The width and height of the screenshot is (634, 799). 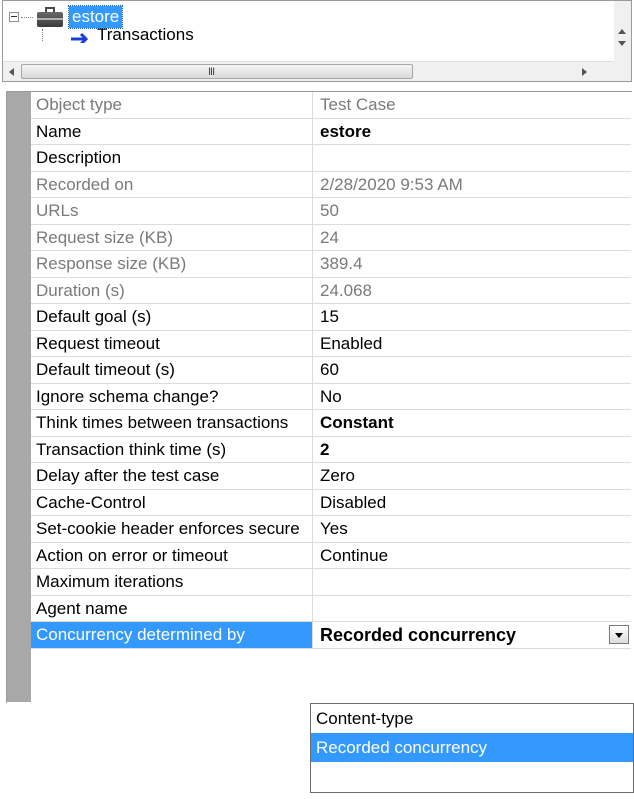 What do you see at coordinates (472, 556) in the screenshot?
I see `property-value: Continue` at bounding box center [472, 556].